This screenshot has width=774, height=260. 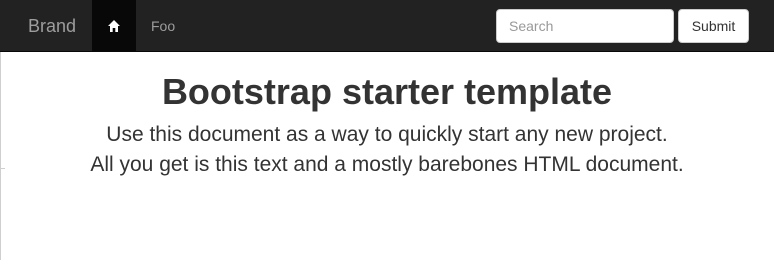 I want to click on nav-item-home, so click(x=114, y=25).